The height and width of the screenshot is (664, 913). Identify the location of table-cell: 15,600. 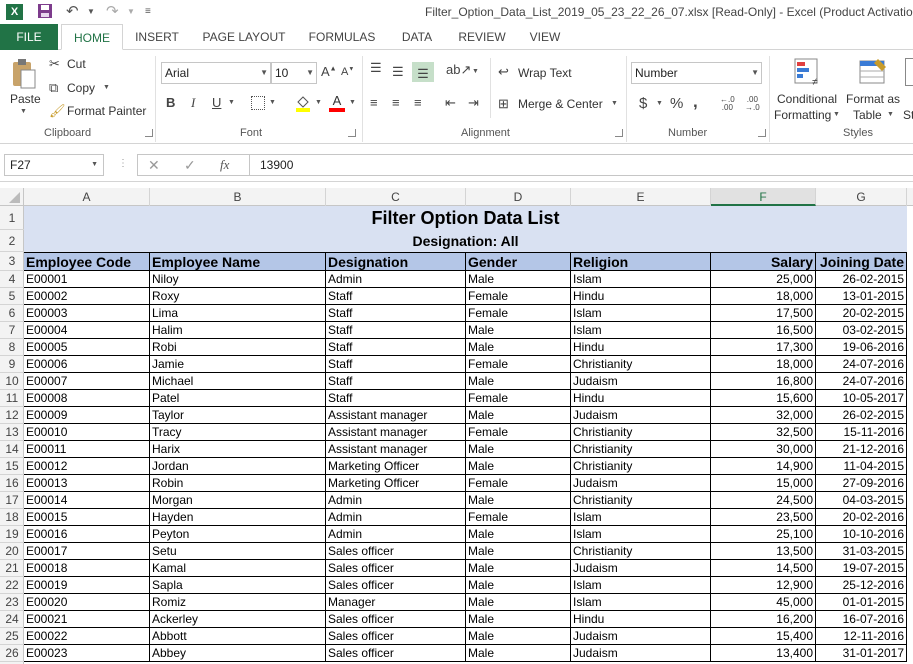
(763, 398).